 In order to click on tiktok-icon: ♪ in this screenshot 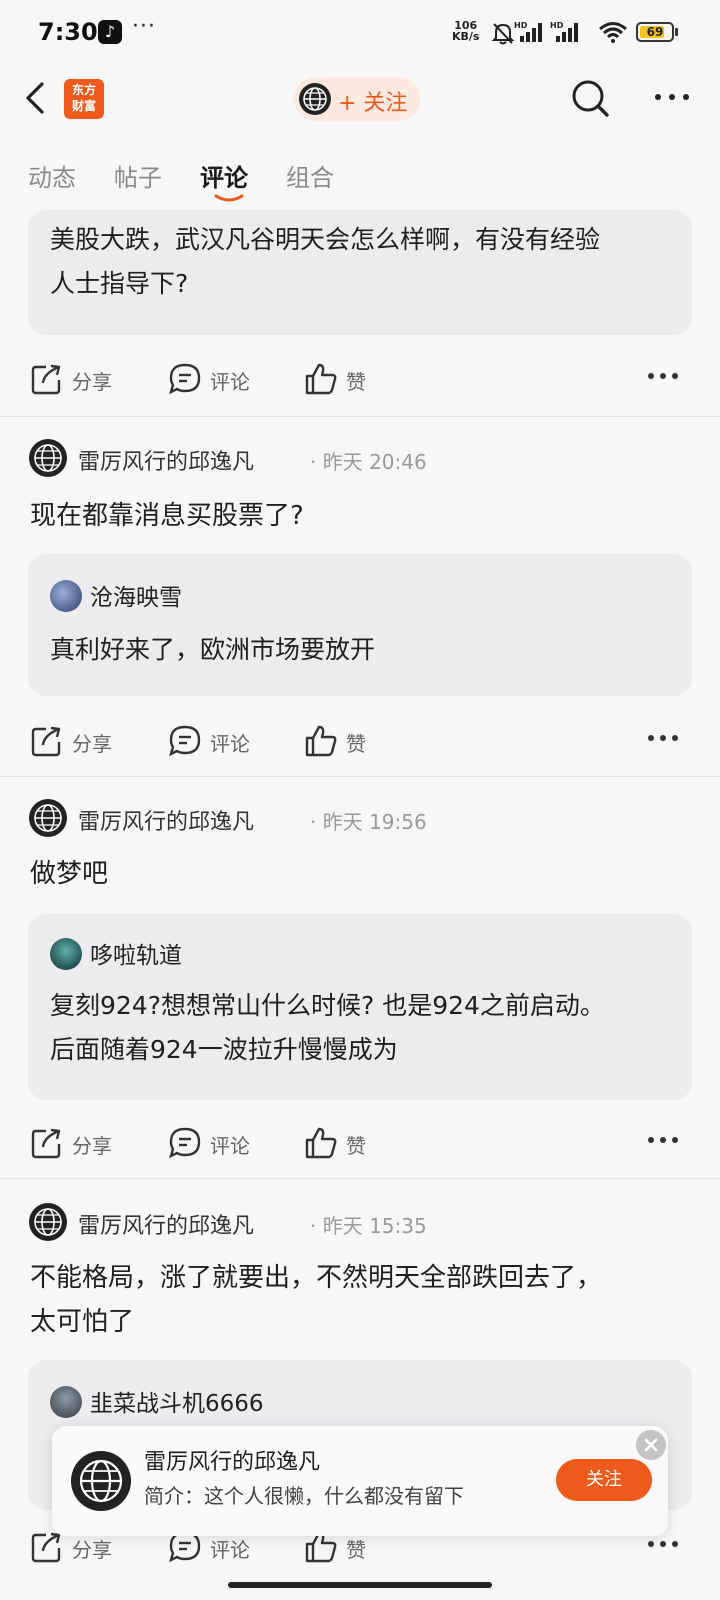, I will do `click(110, 32)`.